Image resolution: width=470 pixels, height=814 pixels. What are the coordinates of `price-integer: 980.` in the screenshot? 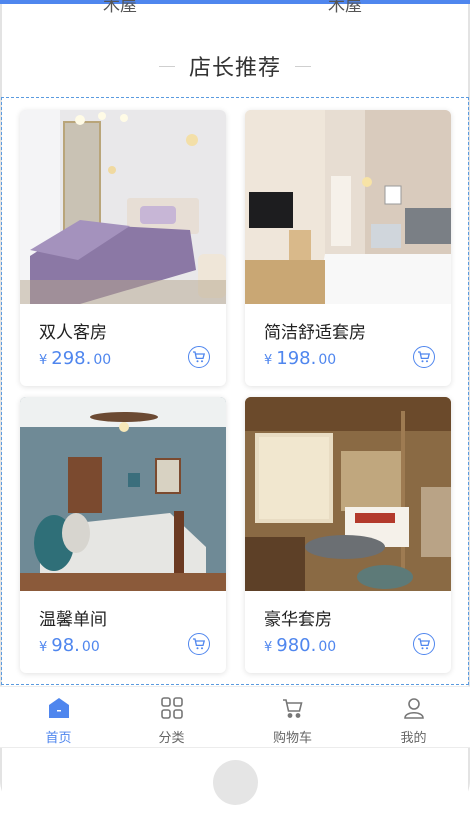 It's located at (296, 645).